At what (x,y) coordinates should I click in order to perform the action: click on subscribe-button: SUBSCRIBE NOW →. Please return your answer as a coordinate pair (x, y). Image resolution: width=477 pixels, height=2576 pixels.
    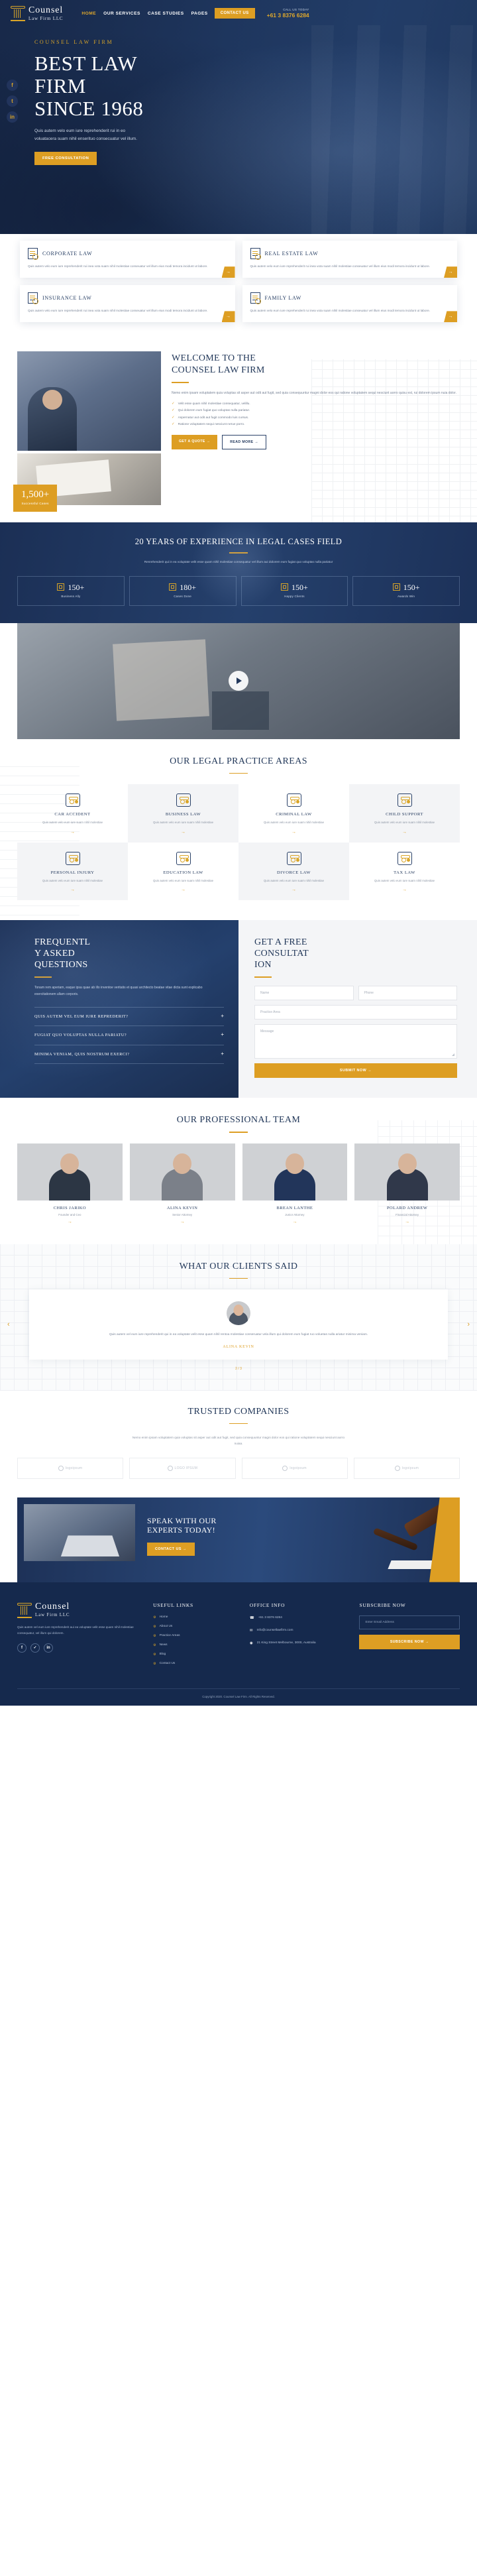
    Looking at the image, I should click on (409, 1641).